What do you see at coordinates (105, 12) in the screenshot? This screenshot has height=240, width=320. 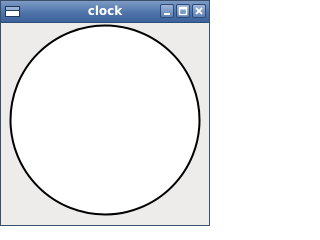 I see `title-bar: clock` at bounding box center [105, 12].